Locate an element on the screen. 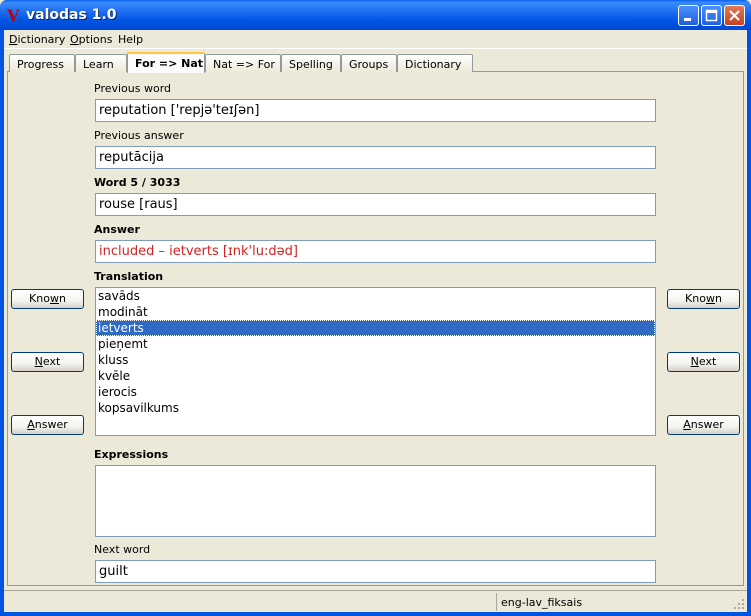  tab-dictionary: Dictionary is located at coordinates (435, 63).